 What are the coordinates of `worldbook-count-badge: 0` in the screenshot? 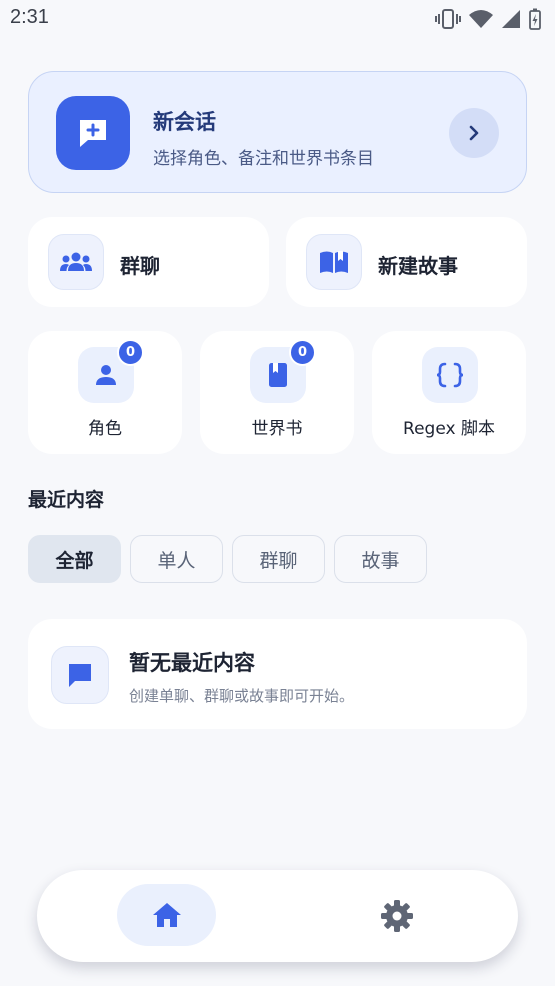 It's located at (302, 352).